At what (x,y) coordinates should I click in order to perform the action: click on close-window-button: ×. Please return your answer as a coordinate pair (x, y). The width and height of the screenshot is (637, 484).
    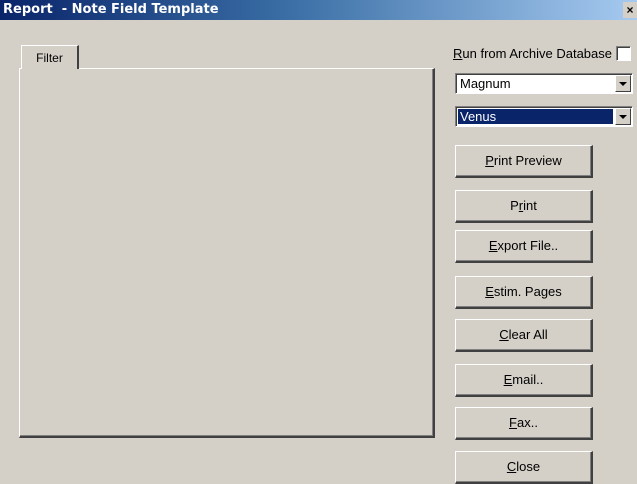
    Looking at the image, I should click on (630, 10).